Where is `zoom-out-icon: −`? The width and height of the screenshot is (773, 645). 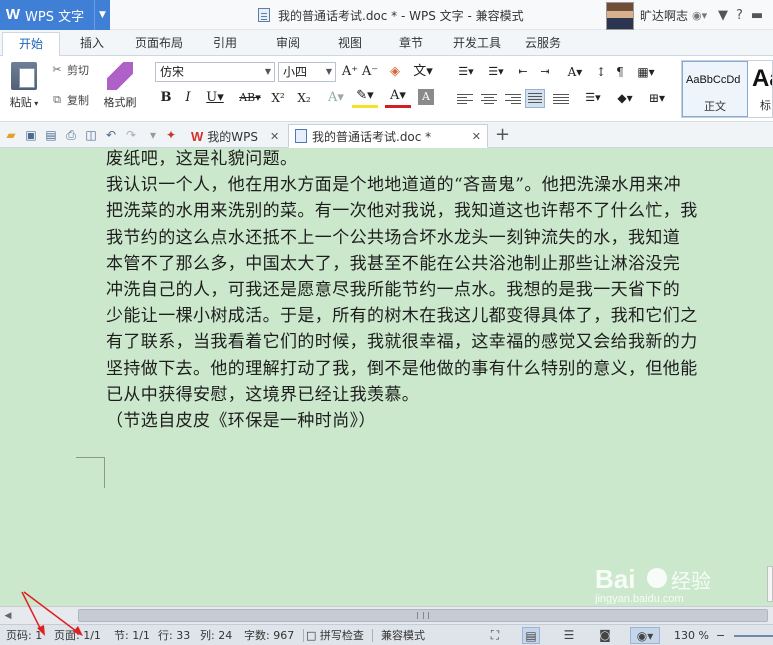
zoom-out-icon: − is located at coordinates (720, 635).